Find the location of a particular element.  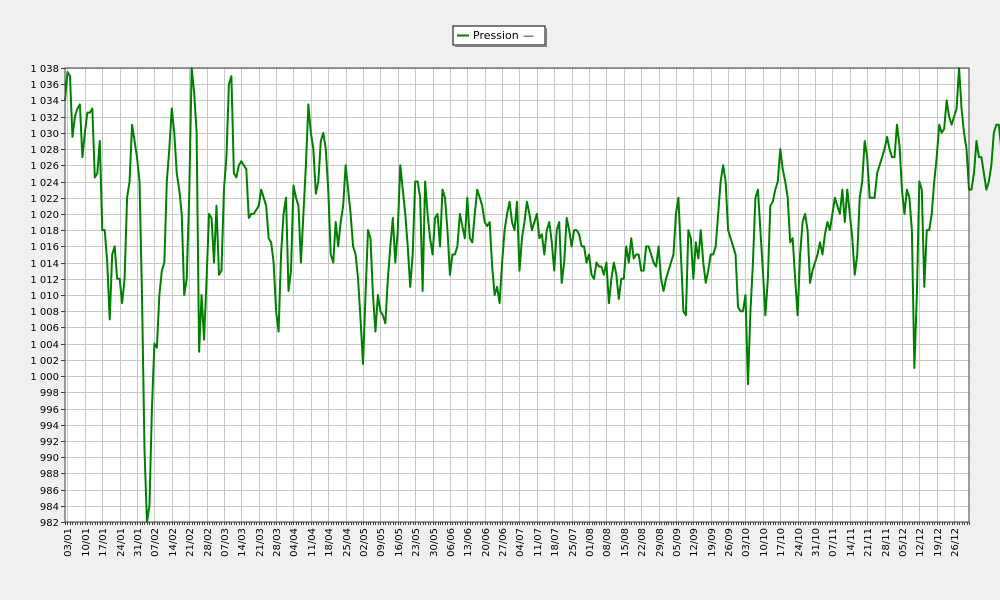

x-tick-label: 19/09 is located at coordinates (712, 542).